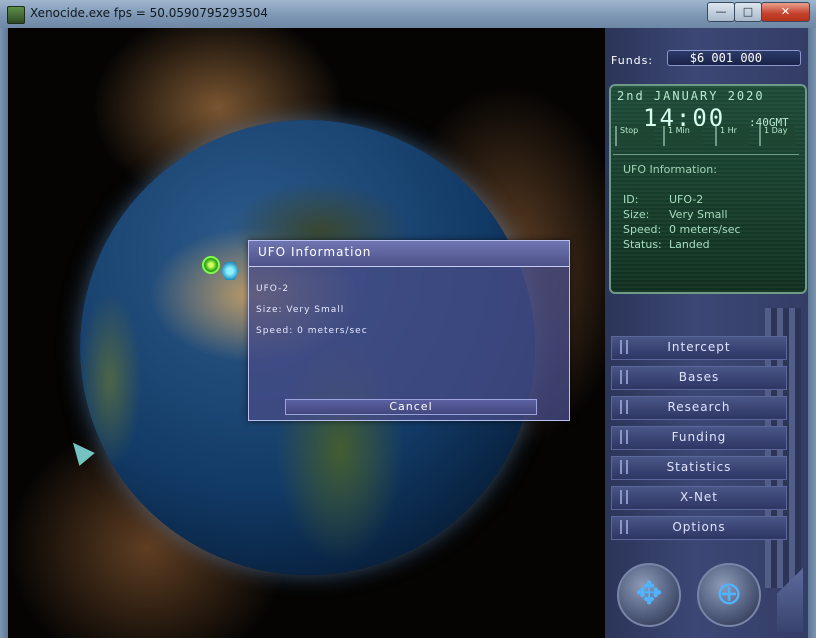 This screenshot has height=638, width=816. I want to click on maximize-button: □, so click(748, 12).